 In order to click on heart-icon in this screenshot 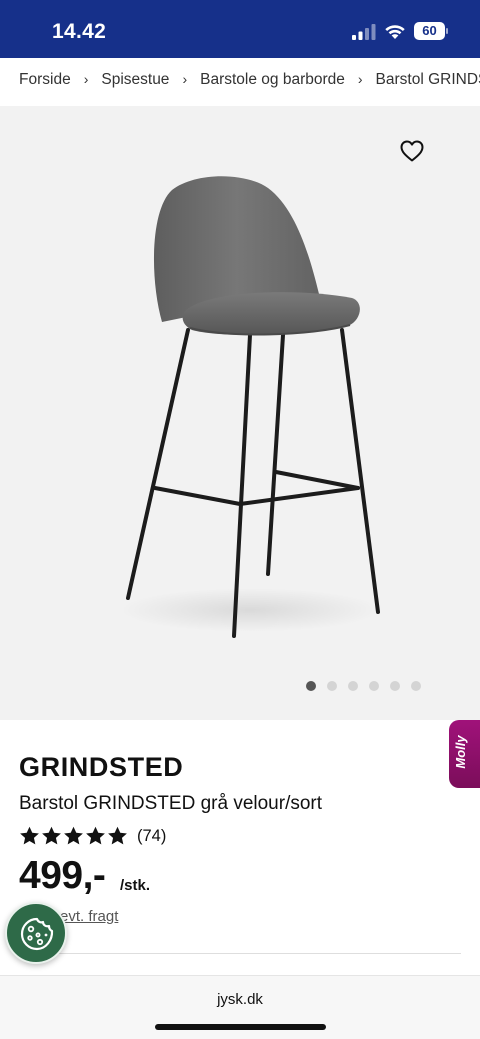, I will do `click(412, 151)`.